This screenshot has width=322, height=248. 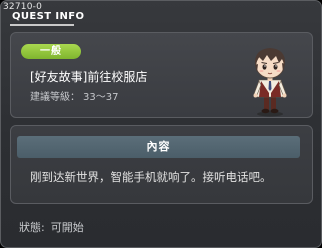 I want to click on window-title: QUEST INFO, so click(x=48, y=16).